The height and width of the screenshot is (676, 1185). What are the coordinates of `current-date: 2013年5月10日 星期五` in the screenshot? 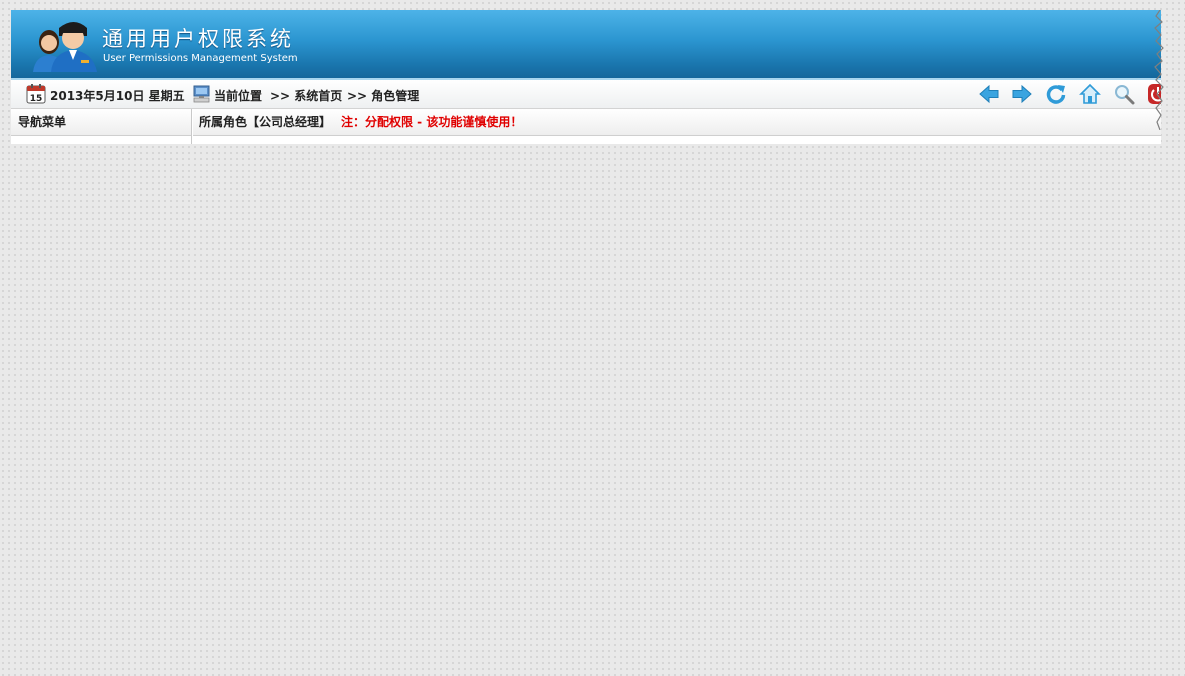 It's located at (117, 96).